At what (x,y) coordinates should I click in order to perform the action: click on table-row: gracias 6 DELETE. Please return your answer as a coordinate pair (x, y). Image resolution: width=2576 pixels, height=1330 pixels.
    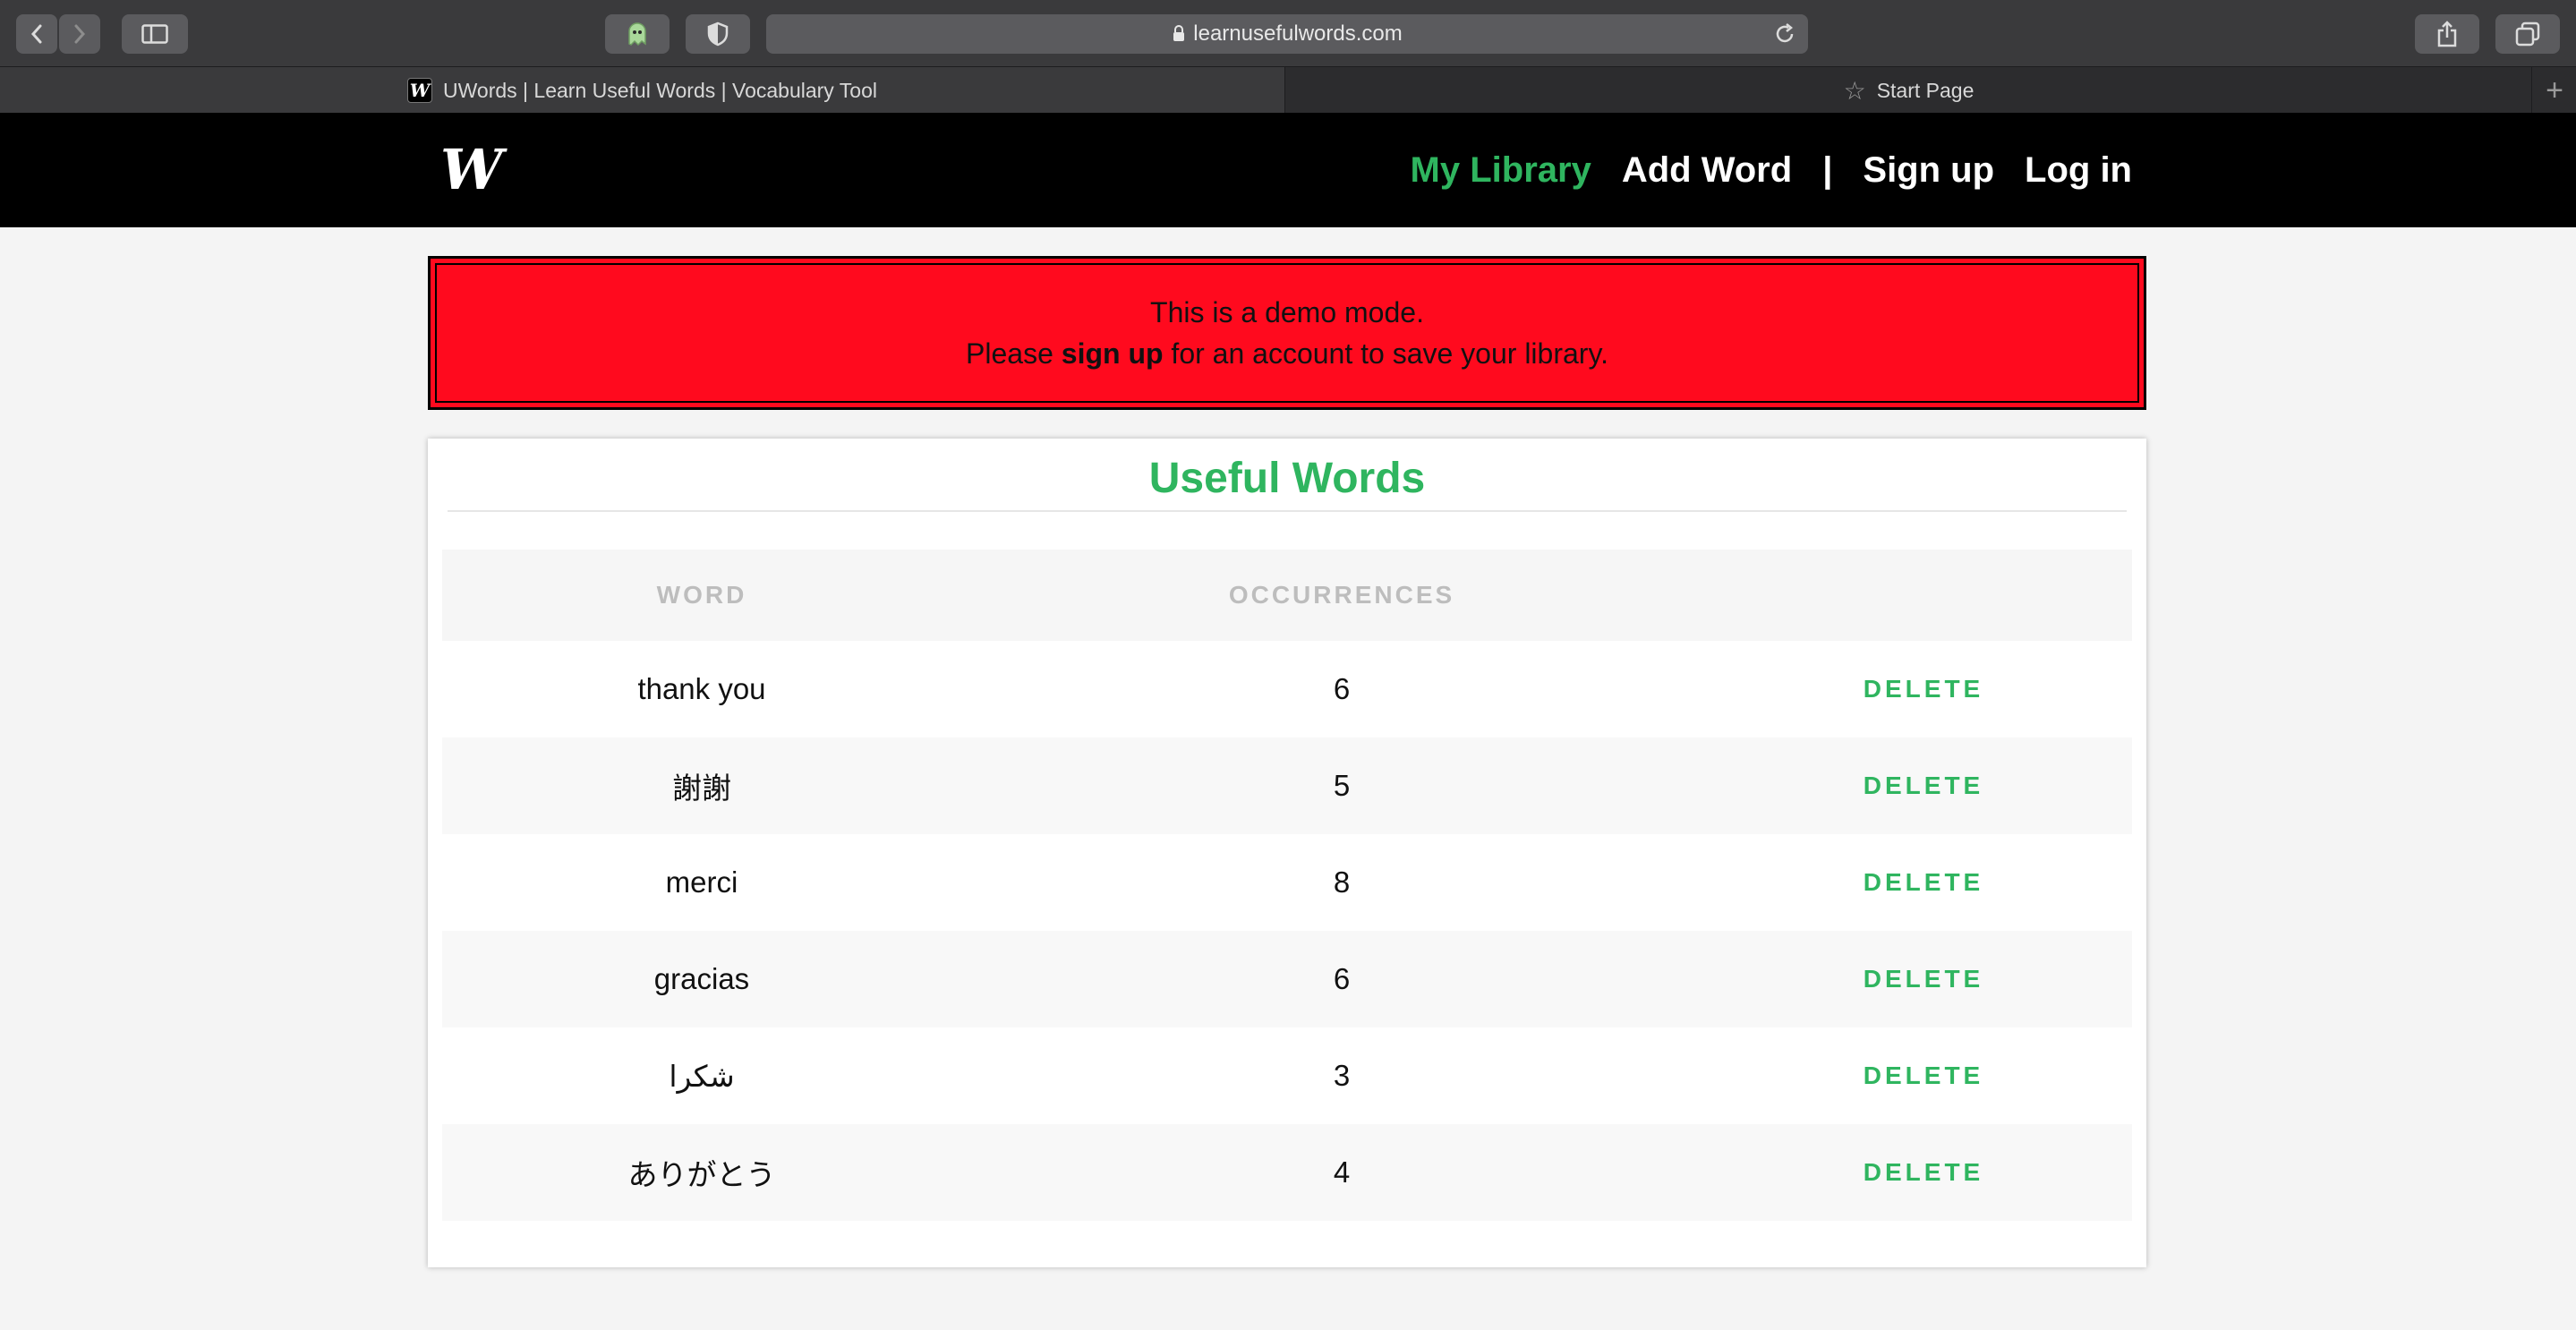
    Looking at the image, I should click on (1287, 979).